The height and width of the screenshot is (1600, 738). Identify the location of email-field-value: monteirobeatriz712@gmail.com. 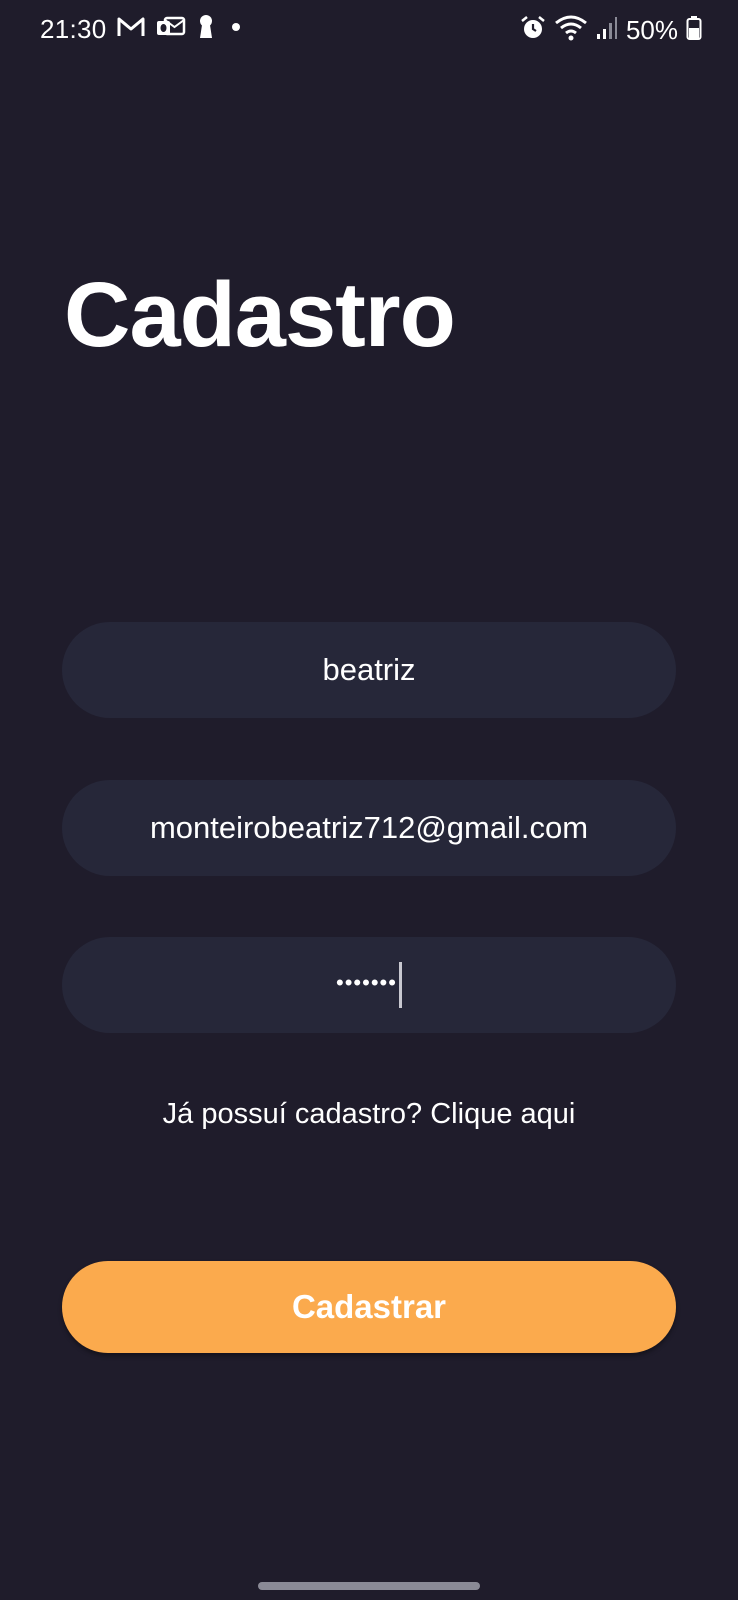
(369, 827).